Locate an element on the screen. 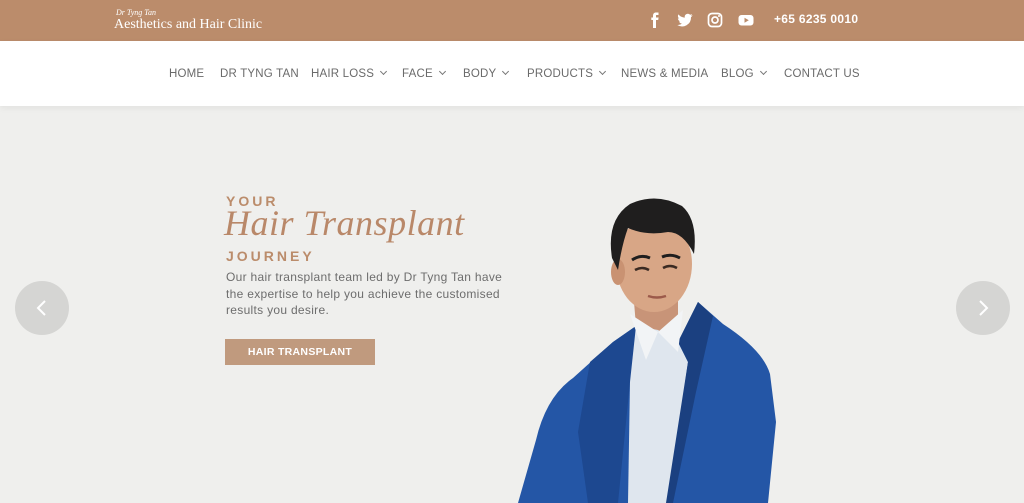  slider-next-button is located at coordinates (983, 308).